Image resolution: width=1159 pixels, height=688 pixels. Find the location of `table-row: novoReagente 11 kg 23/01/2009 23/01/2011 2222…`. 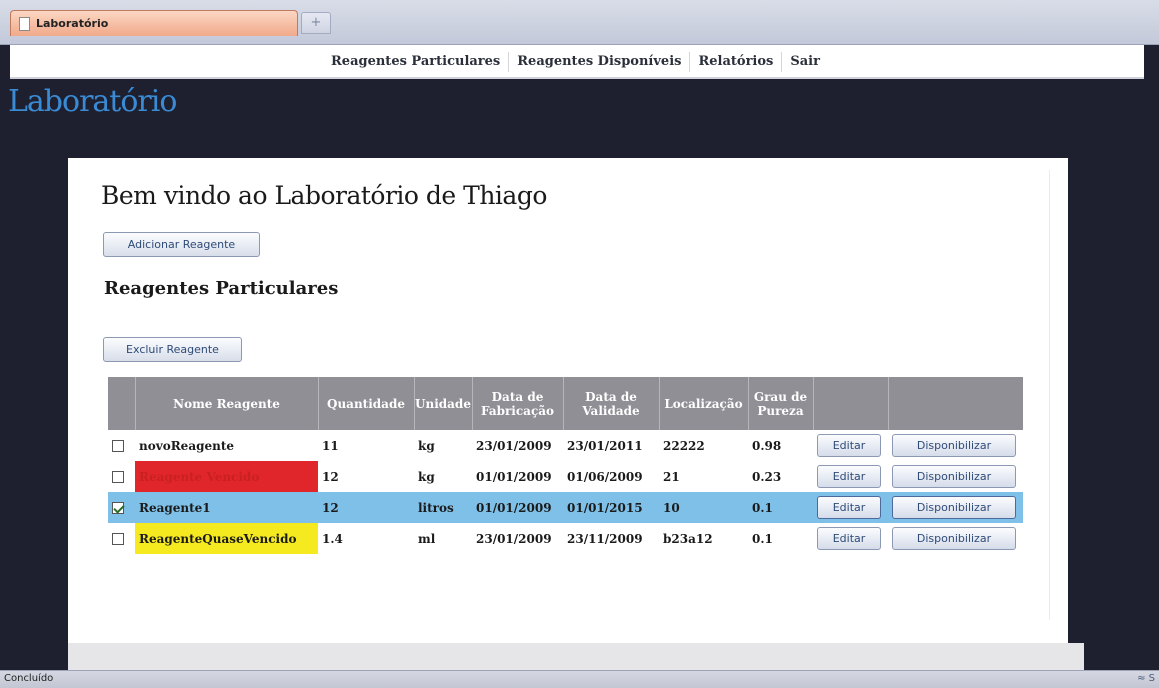

table-row: novoReagente 11 kg 23/01/2009 23/01/2011 2222… is located at coordinates (565, 445).